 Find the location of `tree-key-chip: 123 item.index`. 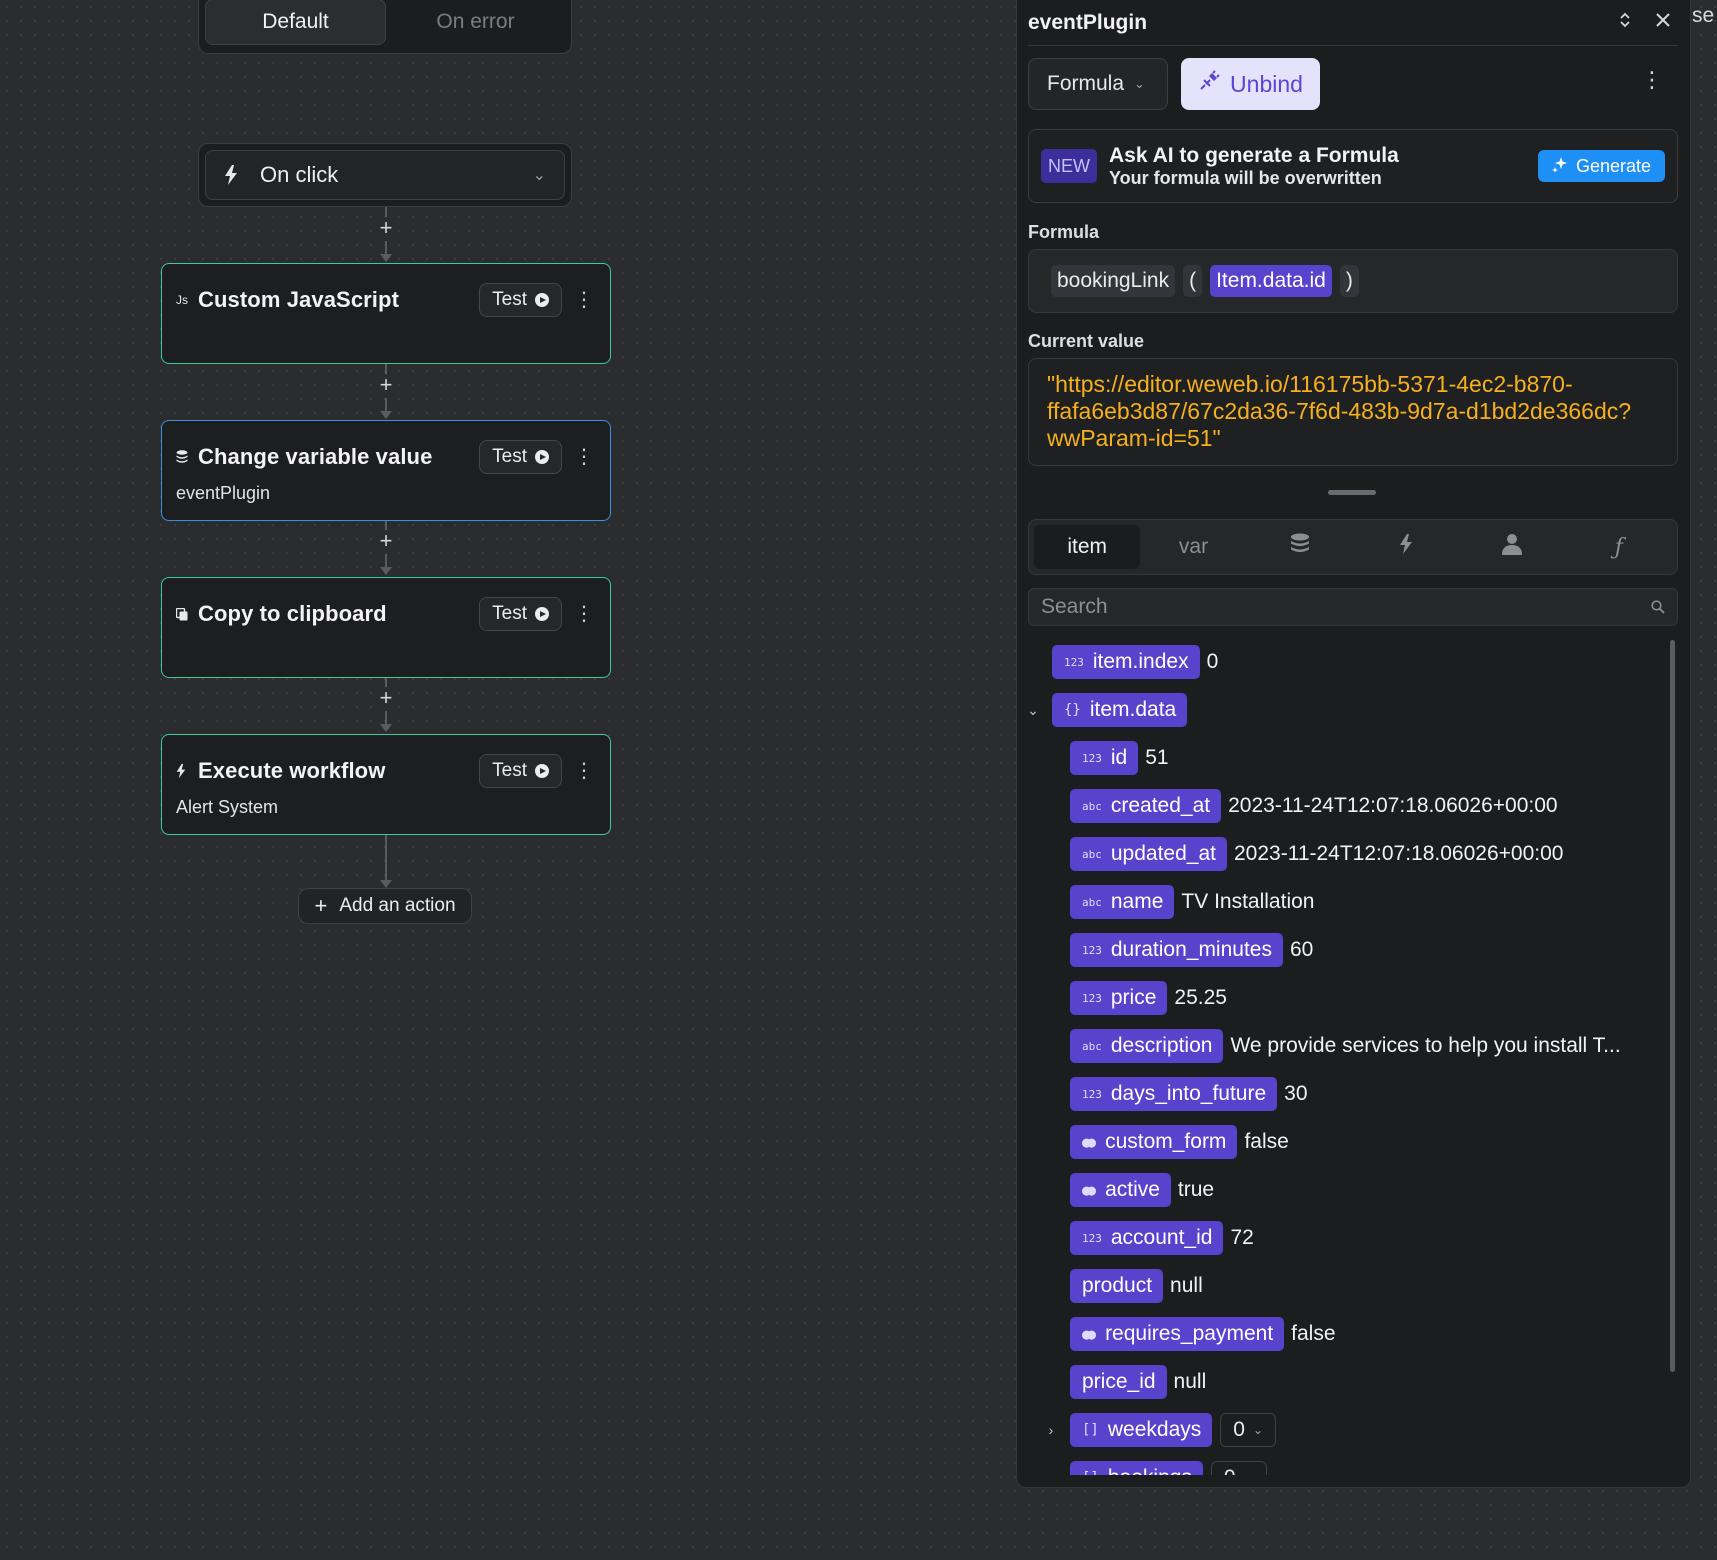

tree-key-chip: 123 item.index is located at coordinates (1126, 662).